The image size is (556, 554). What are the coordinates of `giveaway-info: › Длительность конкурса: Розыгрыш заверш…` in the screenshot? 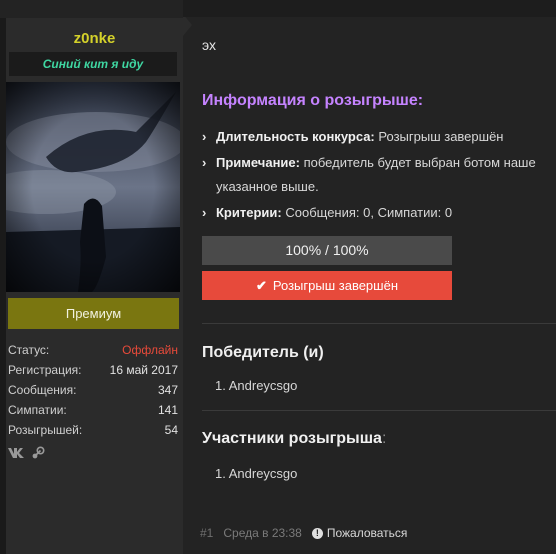 It's located at (379, 176).